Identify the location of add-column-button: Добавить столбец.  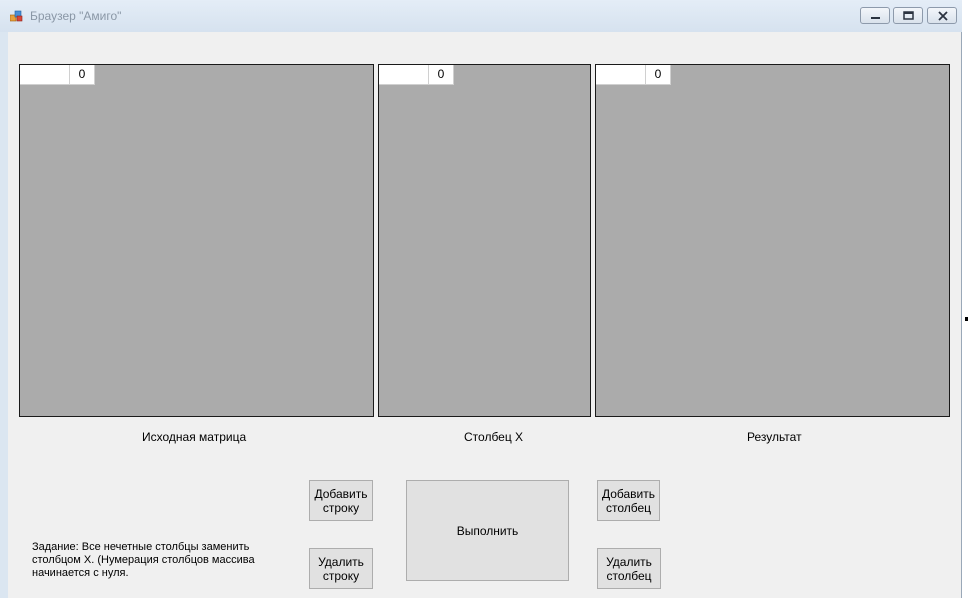
(628, 500).